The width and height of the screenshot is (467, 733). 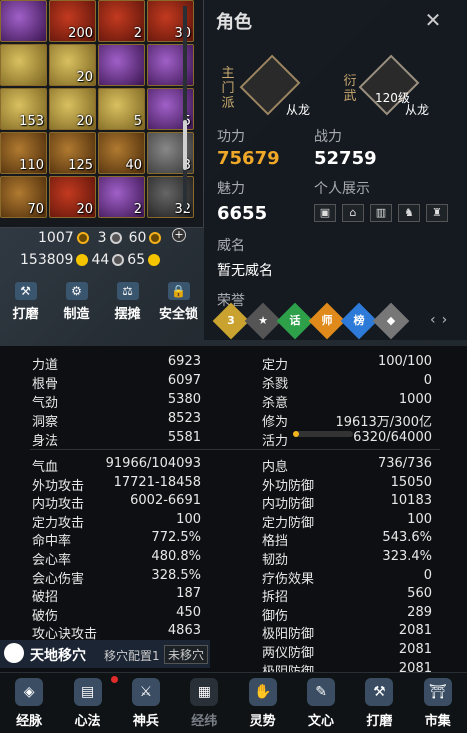 What do you see at coordinates (87, 721) in the screenshot?
I see `nav-label: 心法` at bounding box center [87, 721].